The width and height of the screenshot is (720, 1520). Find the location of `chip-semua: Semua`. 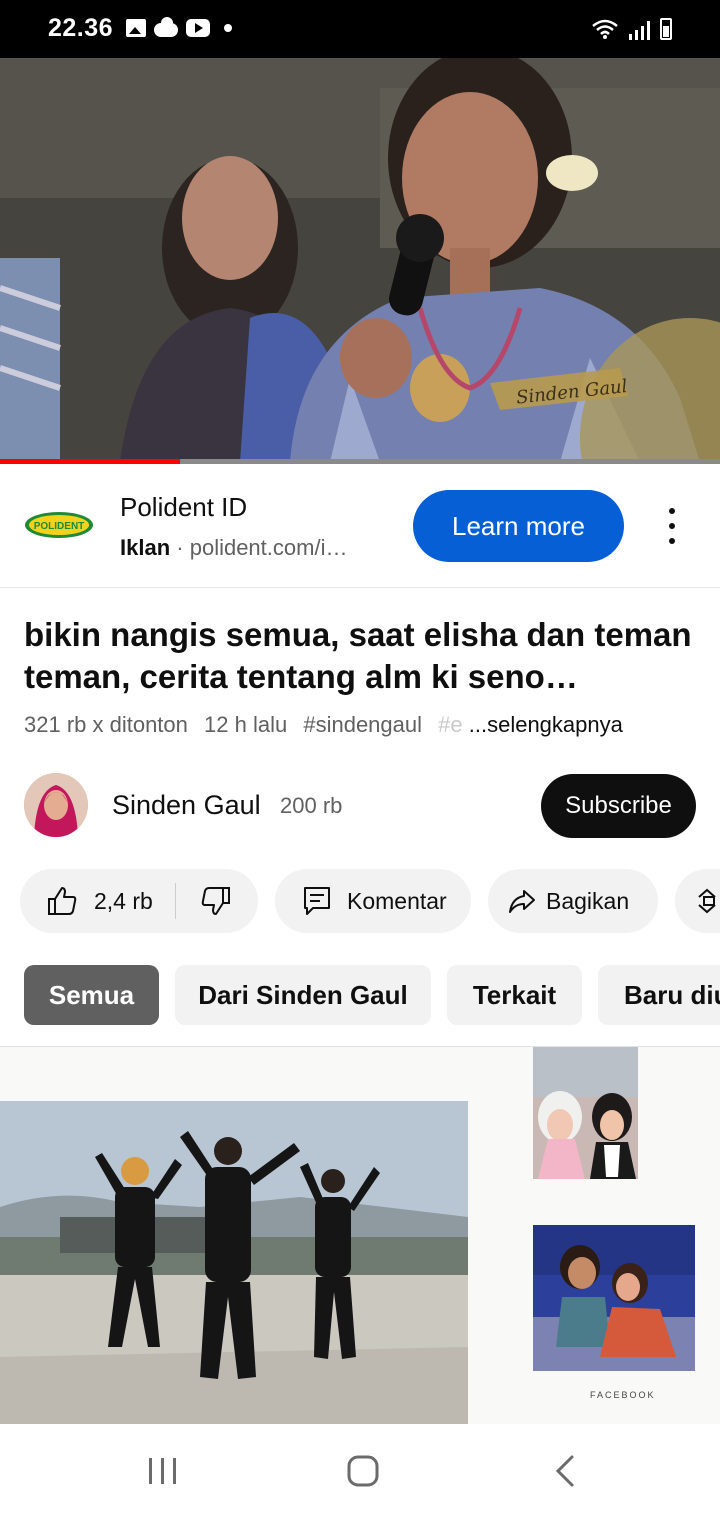

chip-semua: Semua is located at coordinates (91, 995).